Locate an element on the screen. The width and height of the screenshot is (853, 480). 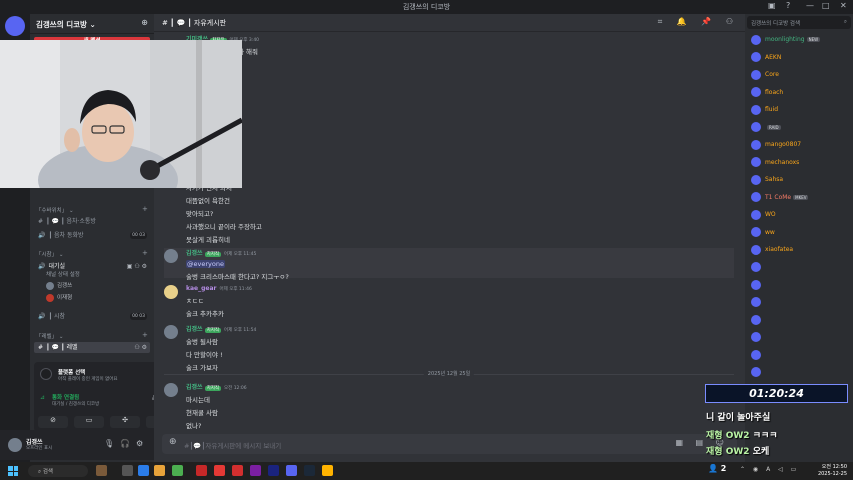
camera-button: ⊘ is located at coordinates (53, 422).